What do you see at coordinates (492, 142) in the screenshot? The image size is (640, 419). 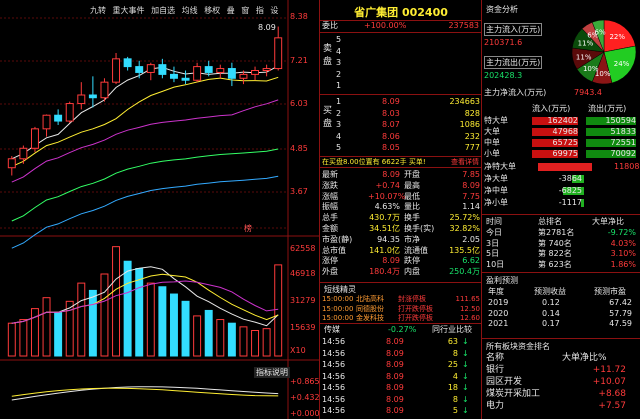 I see `flow-name: 中单` at bounding box center [492, 142].